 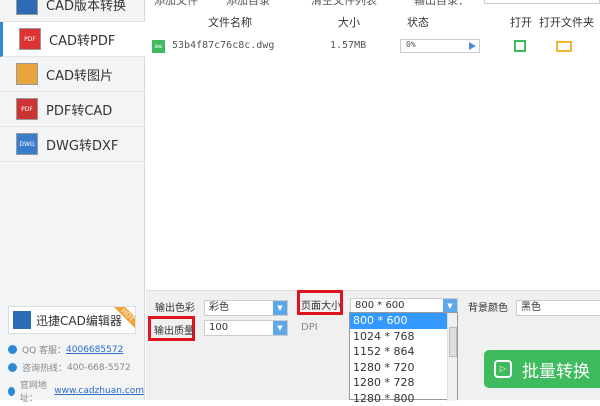 I want to click on sidebar-item-label: PDF转CAD, so click(x=79, y=109).